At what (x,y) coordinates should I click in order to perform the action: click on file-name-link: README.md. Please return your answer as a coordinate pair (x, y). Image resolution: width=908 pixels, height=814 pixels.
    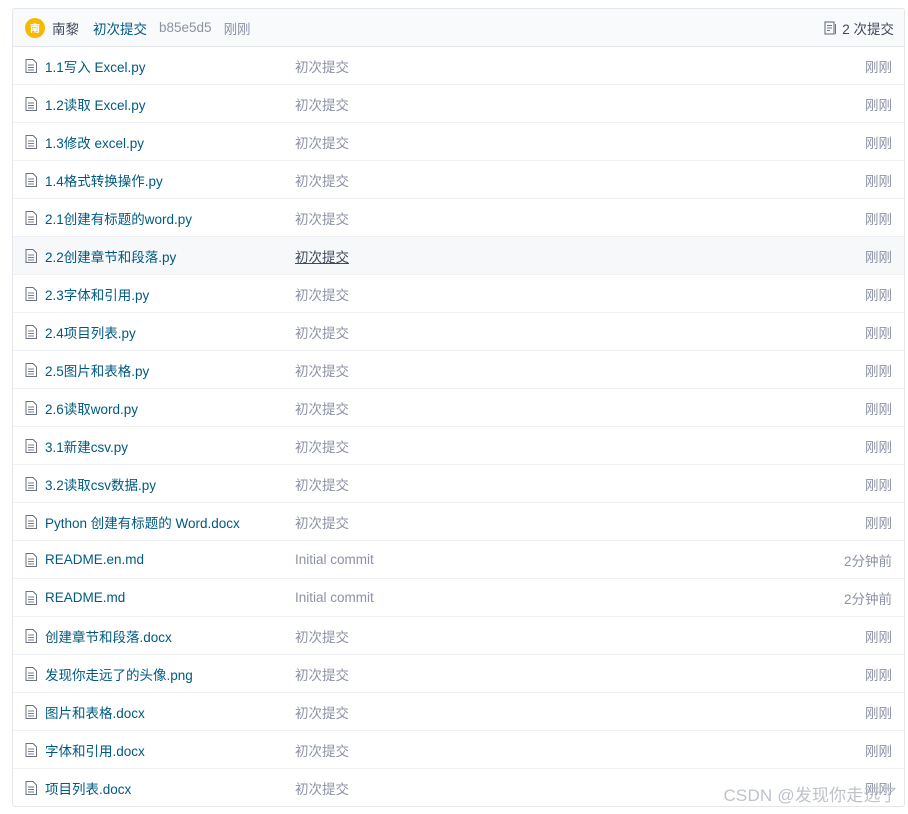
    Looking at the image, I should click on (170, 597).